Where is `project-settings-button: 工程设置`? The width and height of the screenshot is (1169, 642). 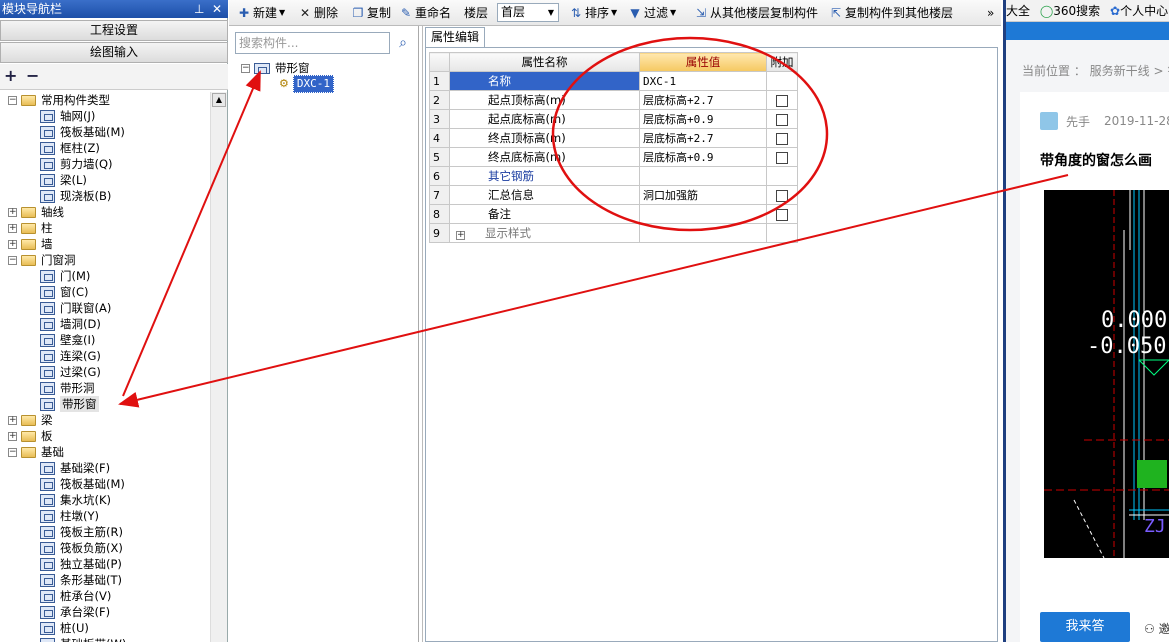 project-settings-button: 工程设置 is located at coordinates (114, 30).